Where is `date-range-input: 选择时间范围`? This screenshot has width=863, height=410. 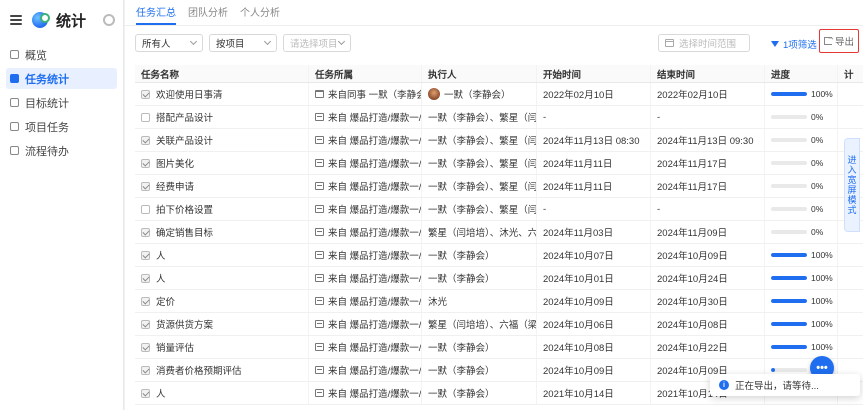
date-range-input: 选择时间范围 is located at coordinates (704, 43).